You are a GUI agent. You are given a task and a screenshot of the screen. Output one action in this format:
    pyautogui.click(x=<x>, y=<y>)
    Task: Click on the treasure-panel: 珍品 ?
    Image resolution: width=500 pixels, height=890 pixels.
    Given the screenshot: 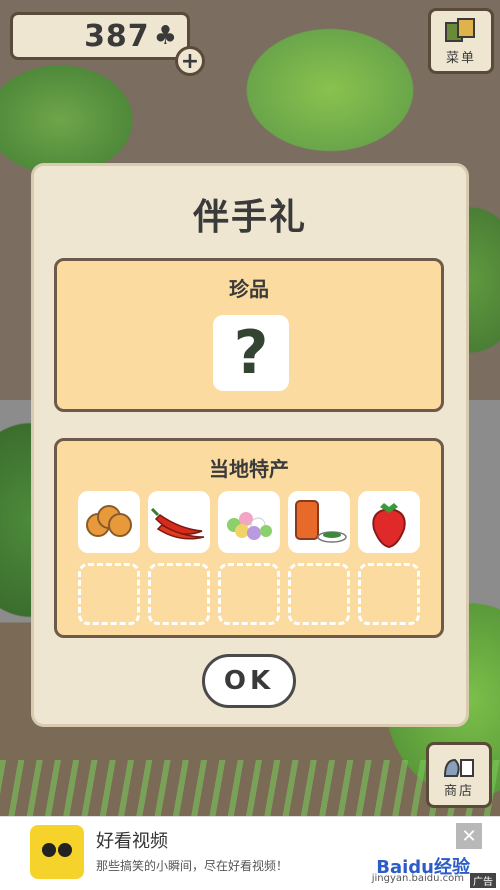 What is the action you would take?
    pyautogui.click(x=249, y=335)
    